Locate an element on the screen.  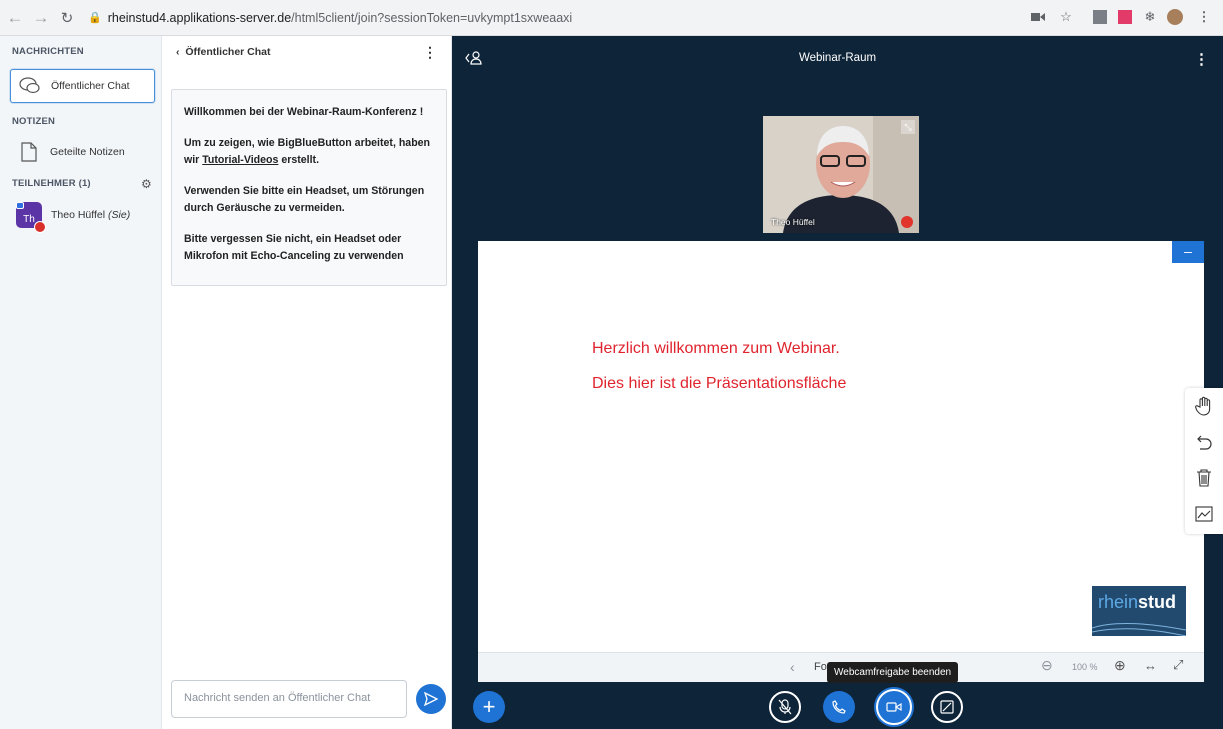
phone-icon is located at coordinates (839, 707).